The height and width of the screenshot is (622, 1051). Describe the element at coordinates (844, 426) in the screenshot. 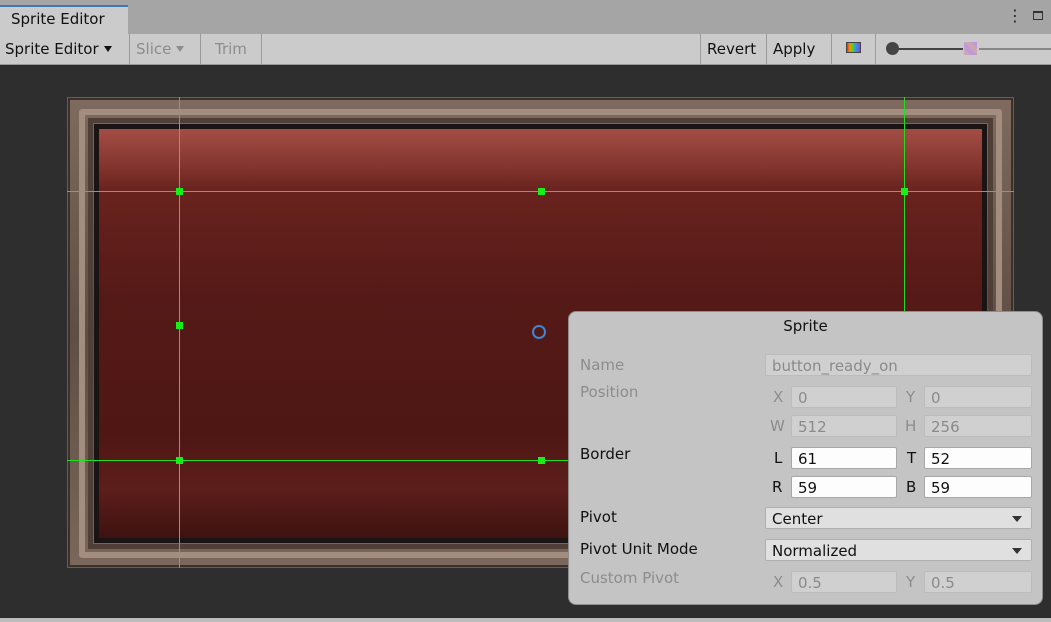

I see `width-field: 512` at that location.